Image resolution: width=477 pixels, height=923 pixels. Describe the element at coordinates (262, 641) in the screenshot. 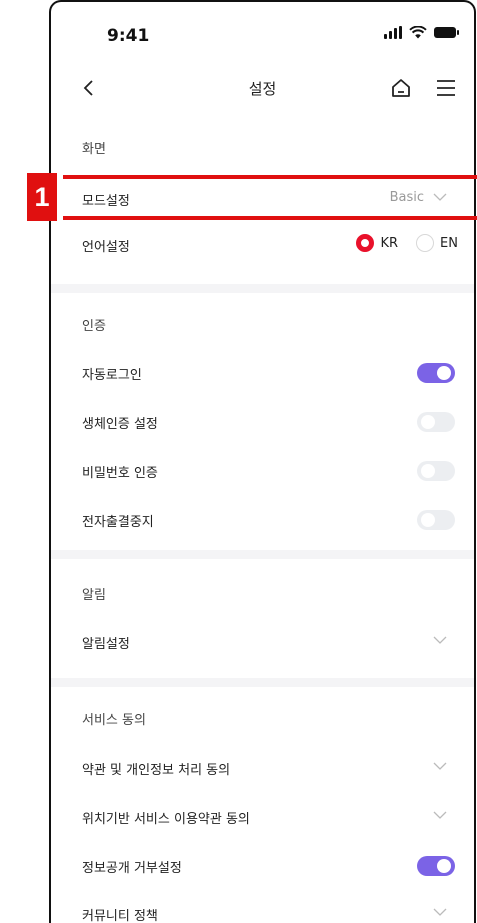

I see `alert-setting-row: 알림설정` at that location.